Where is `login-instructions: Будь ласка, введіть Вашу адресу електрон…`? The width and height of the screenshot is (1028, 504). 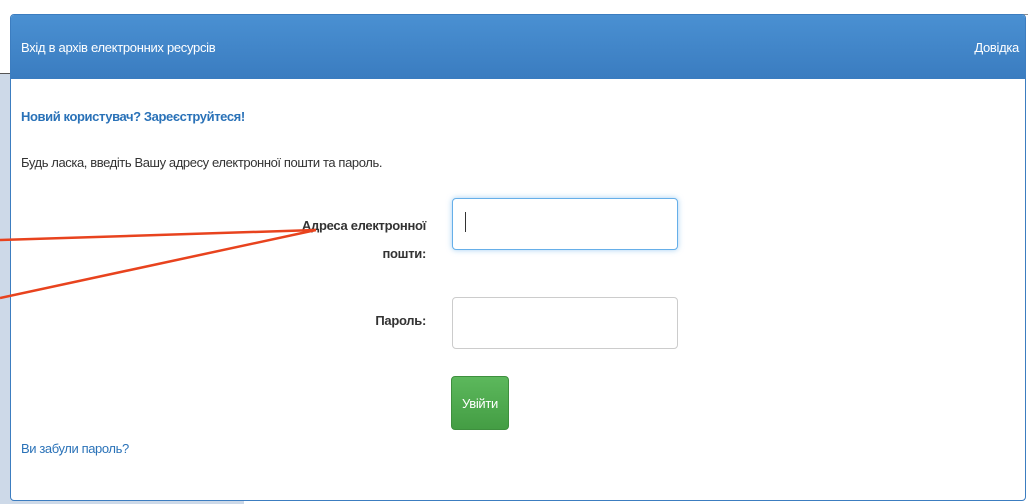
login-instructions: Будь ласка, введіть Вашу адресу електрон… is located at coordinates (202, 162).